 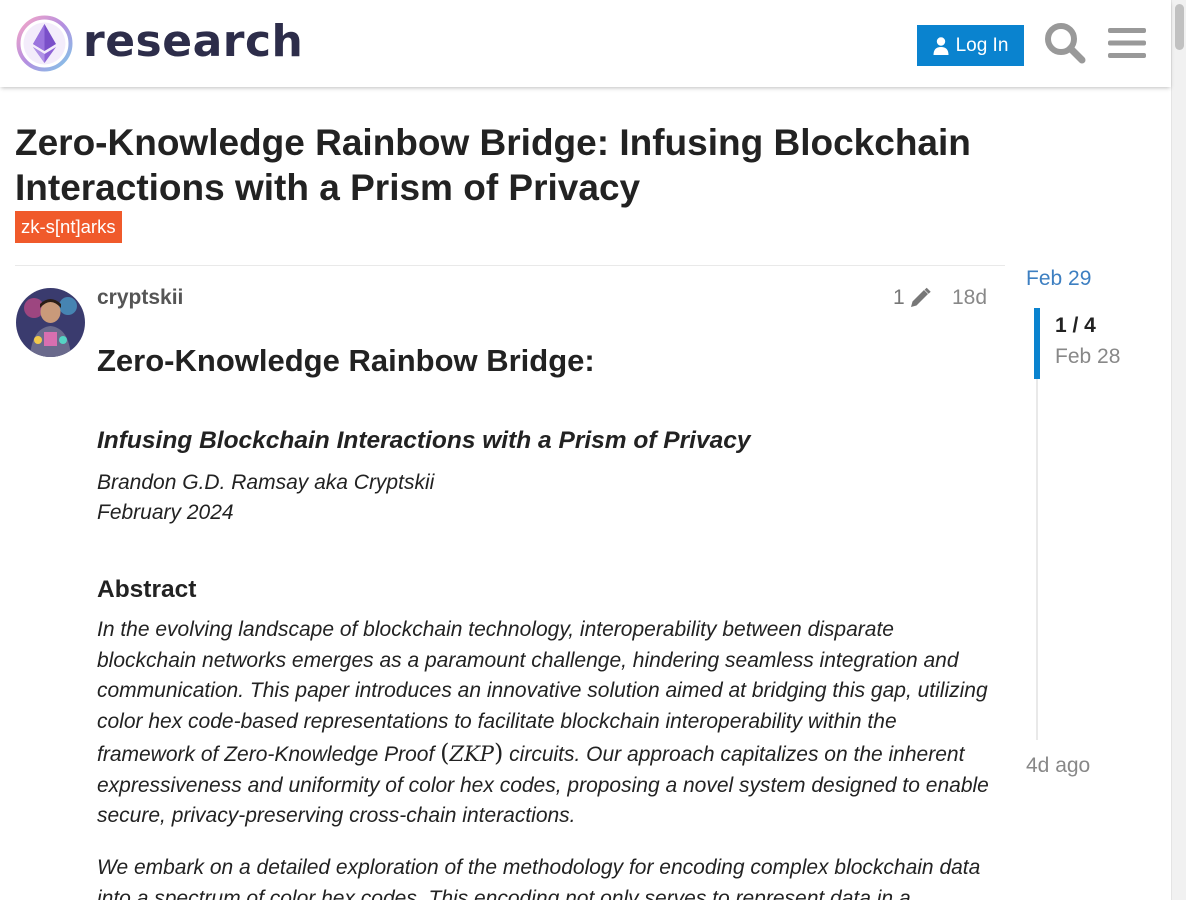 What do you see at coordinates (471, 753) in the screenshot?
I see `abstract-math: ZKP` at bounding box center [471, 753].